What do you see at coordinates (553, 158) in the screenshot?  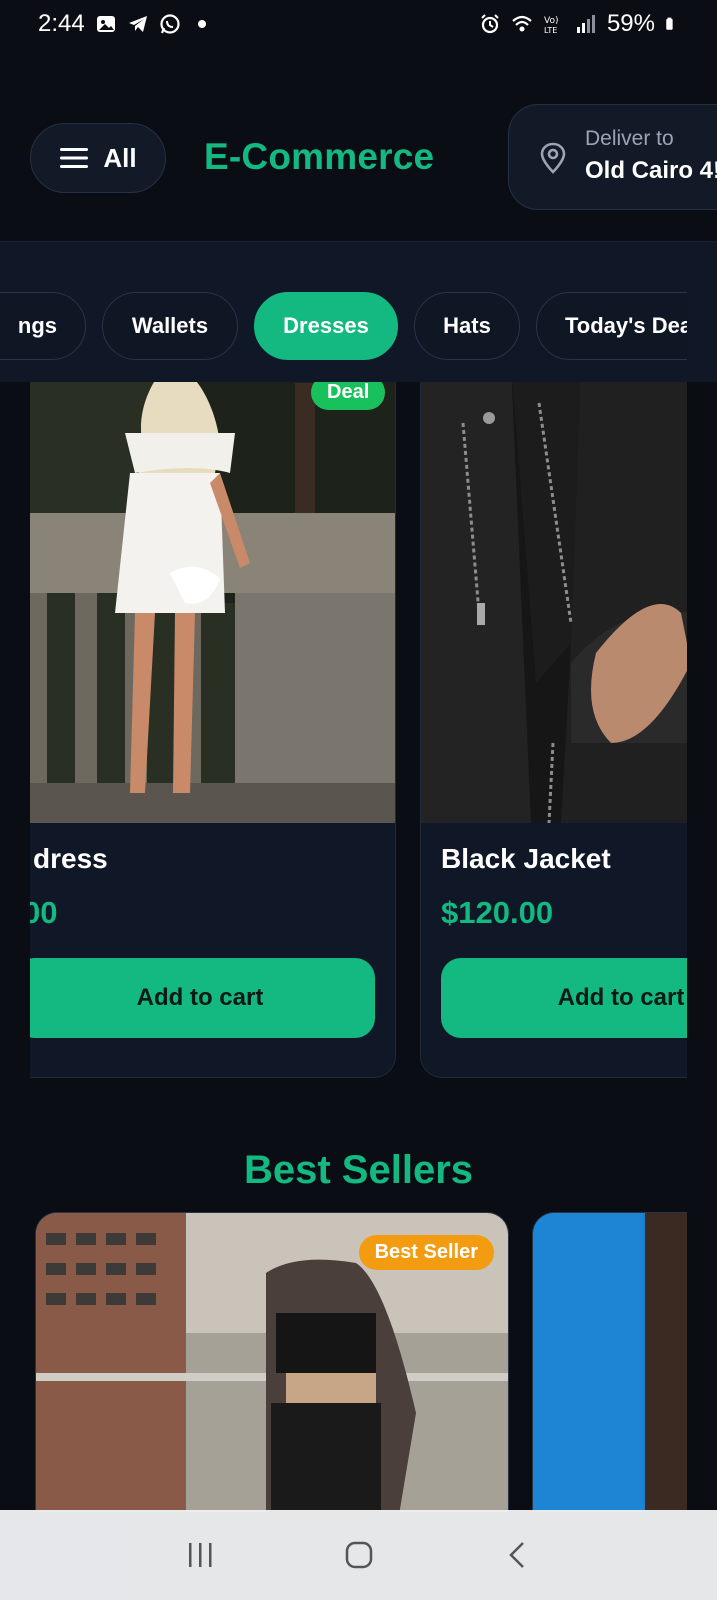 I see `location-pin-icon` at bounding box center [553, 158].